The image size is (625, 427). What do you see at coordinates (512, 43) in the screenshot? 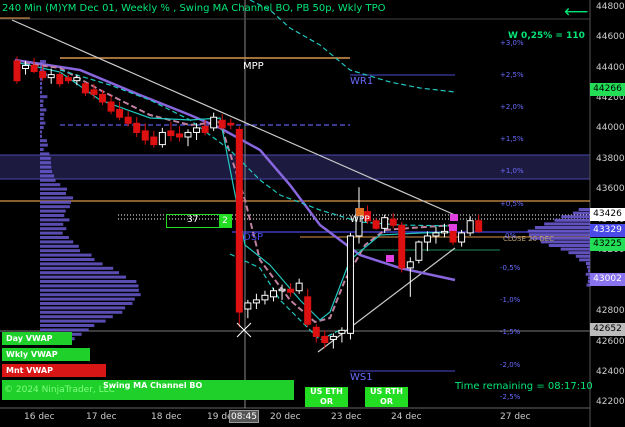
I see `pct-level-label: +3,0%` at bounding box center [512, 43].